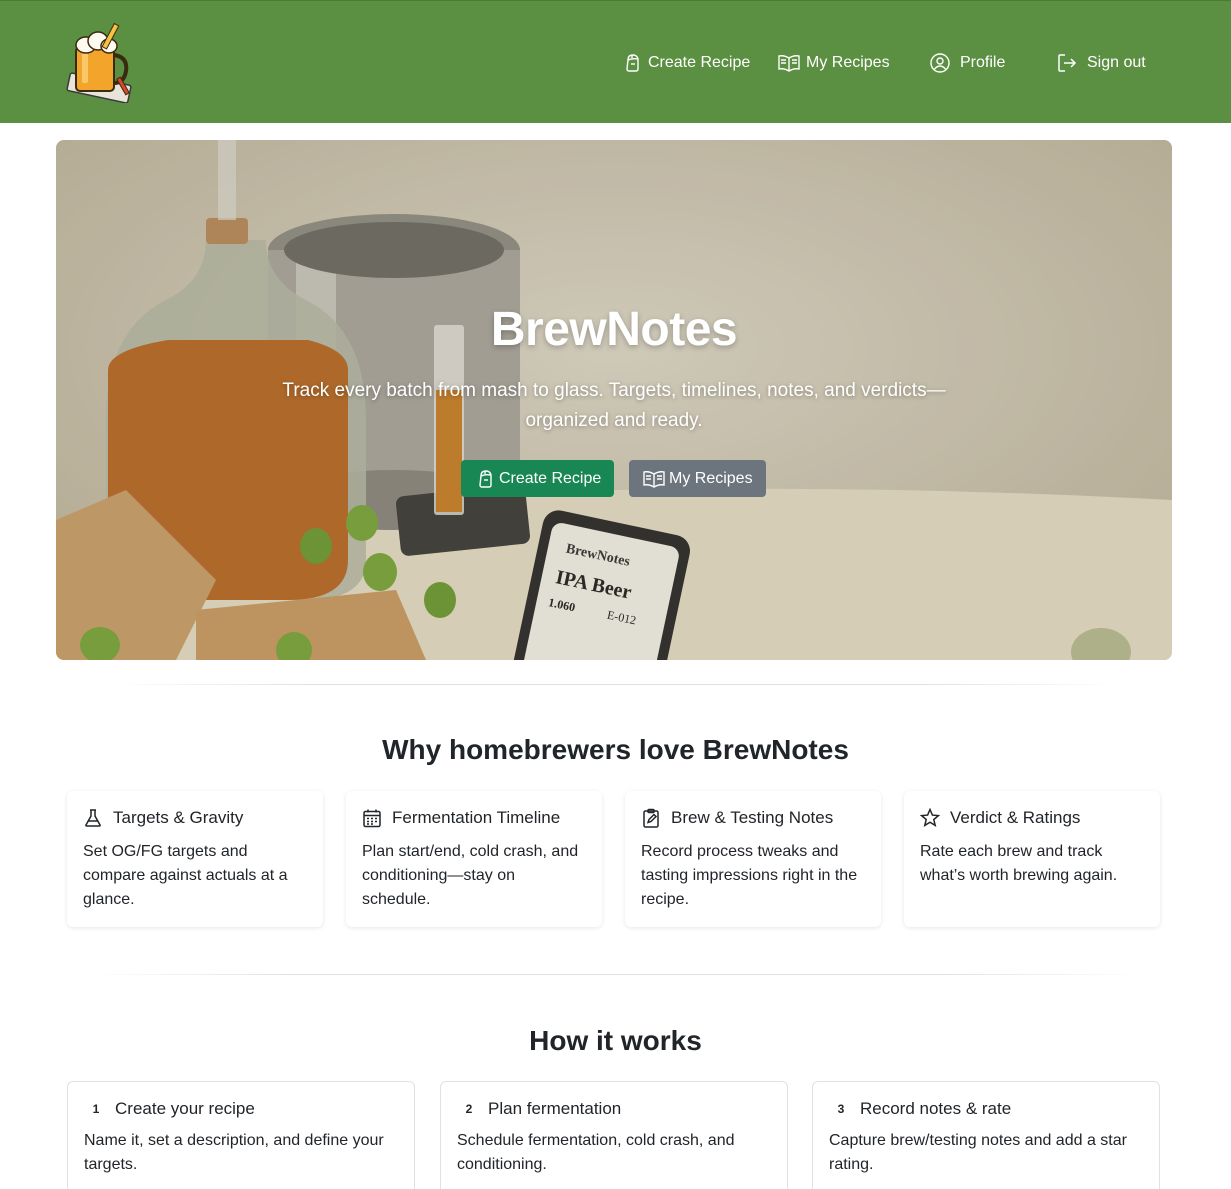 The width and height of the screenshot is (1231, 1189). What do you see at coordinates (372, 818) in the screenshot?
I see `calendar-icon` at bounding box center [372, 818].